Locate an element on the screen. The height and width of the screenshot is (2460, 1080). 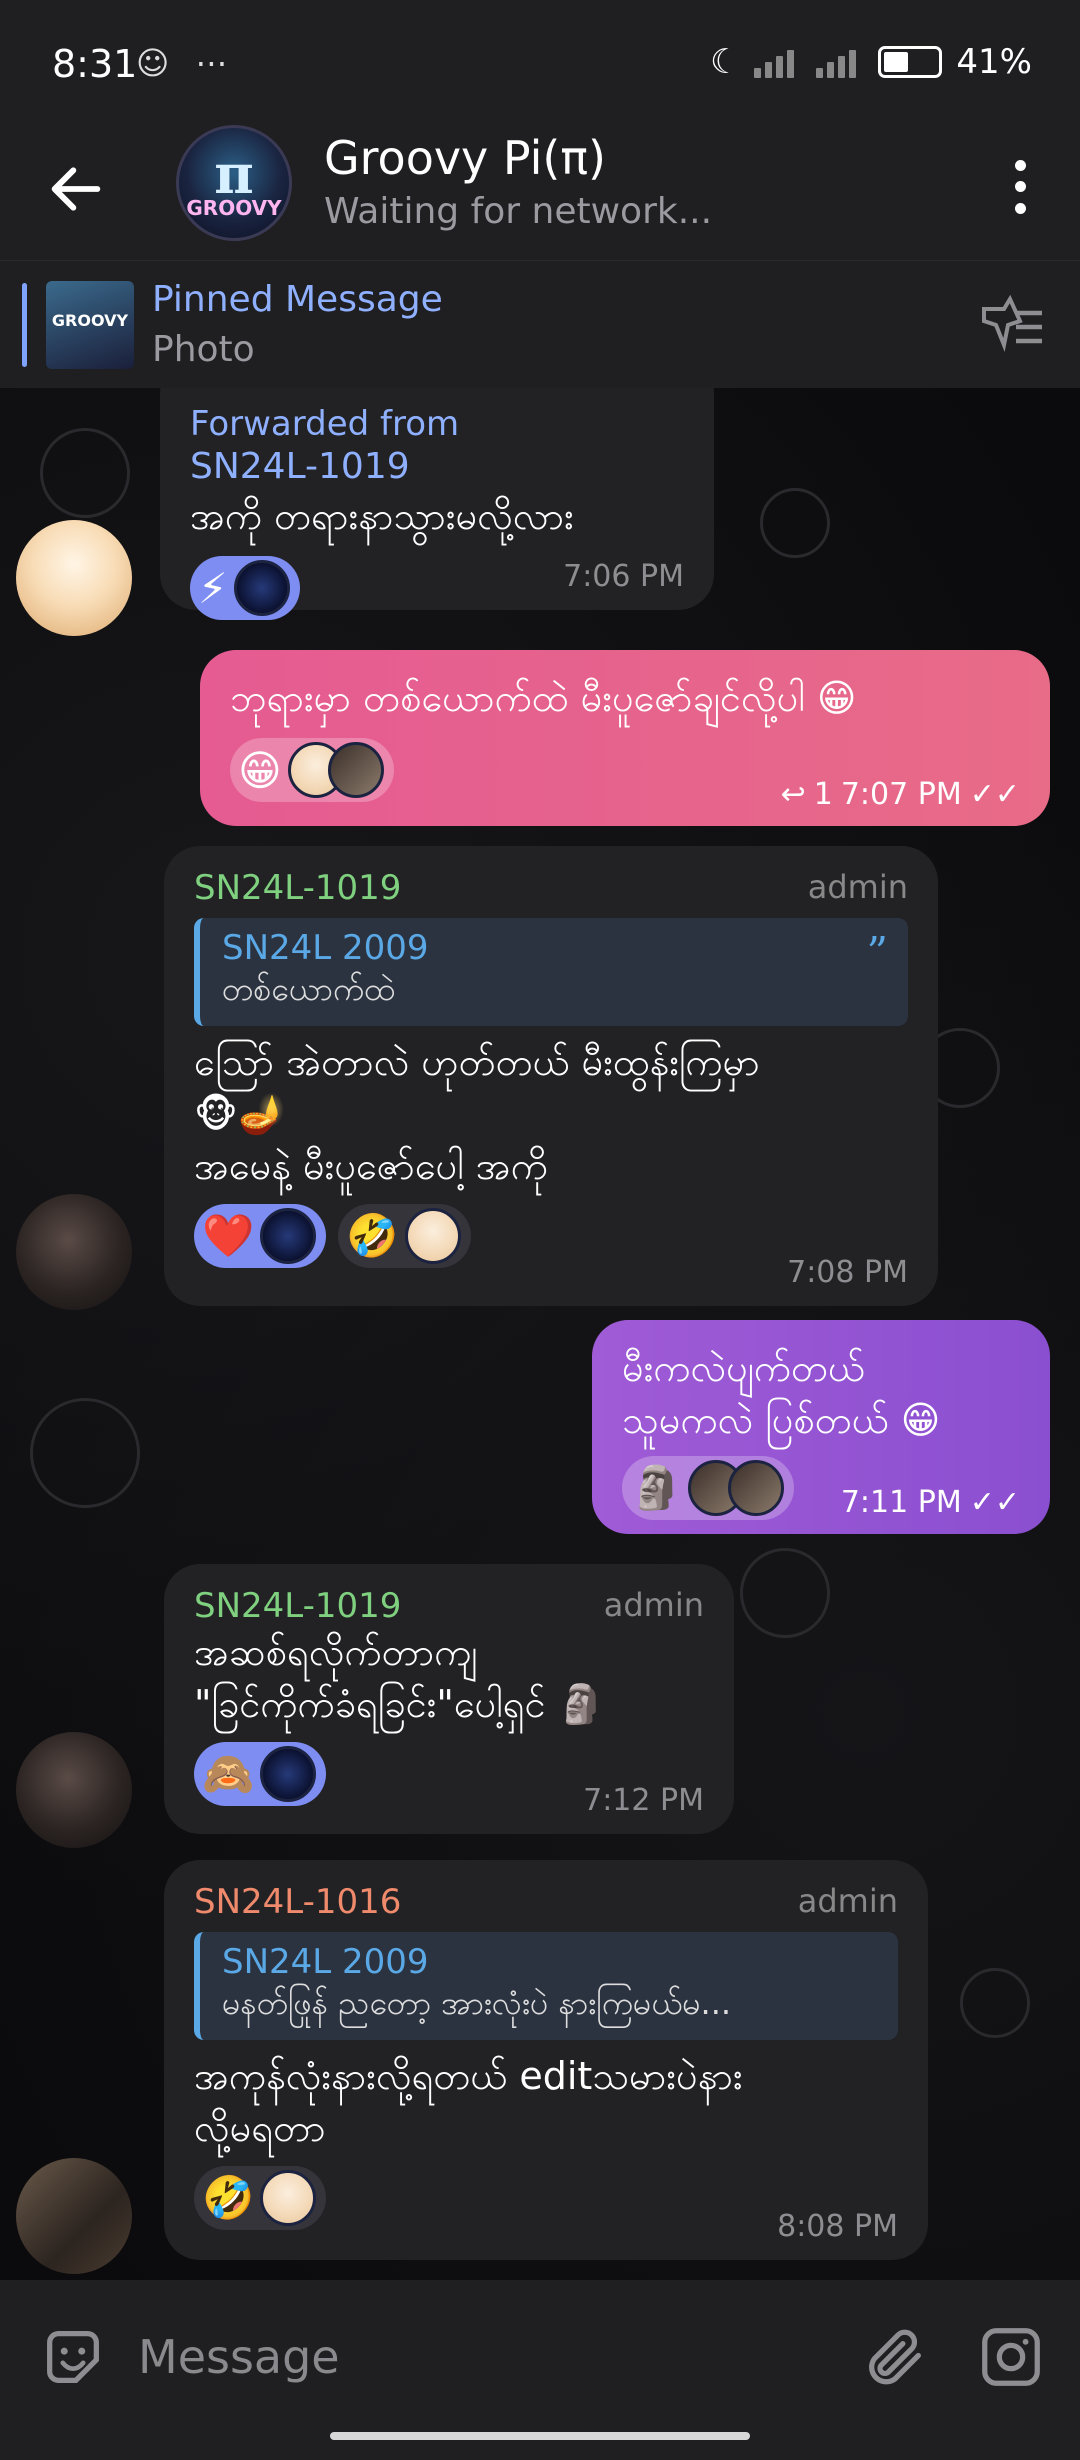
message-meta: ↩ 1 7:07 PM ✓✓ is located at coordinates (900, 794).